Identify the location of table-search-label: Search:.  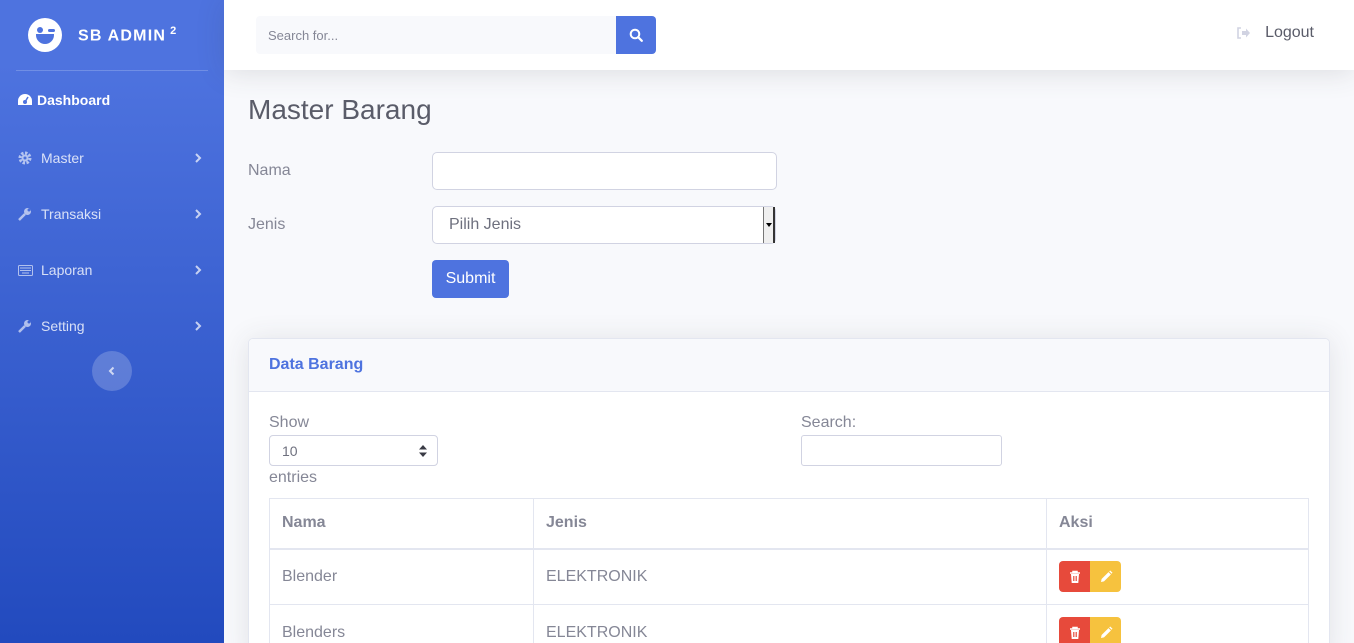
(829, 422).